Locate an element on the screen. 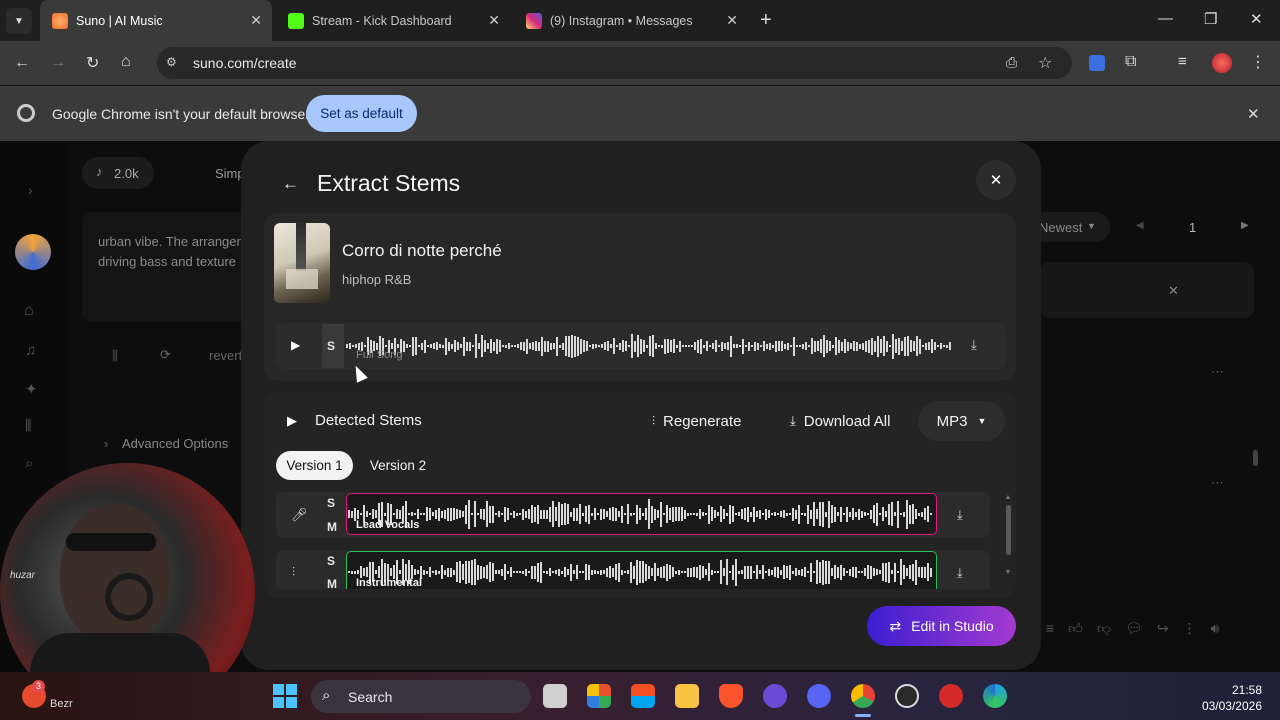  minimize-icon: — is located at coordinates (1165, 18).